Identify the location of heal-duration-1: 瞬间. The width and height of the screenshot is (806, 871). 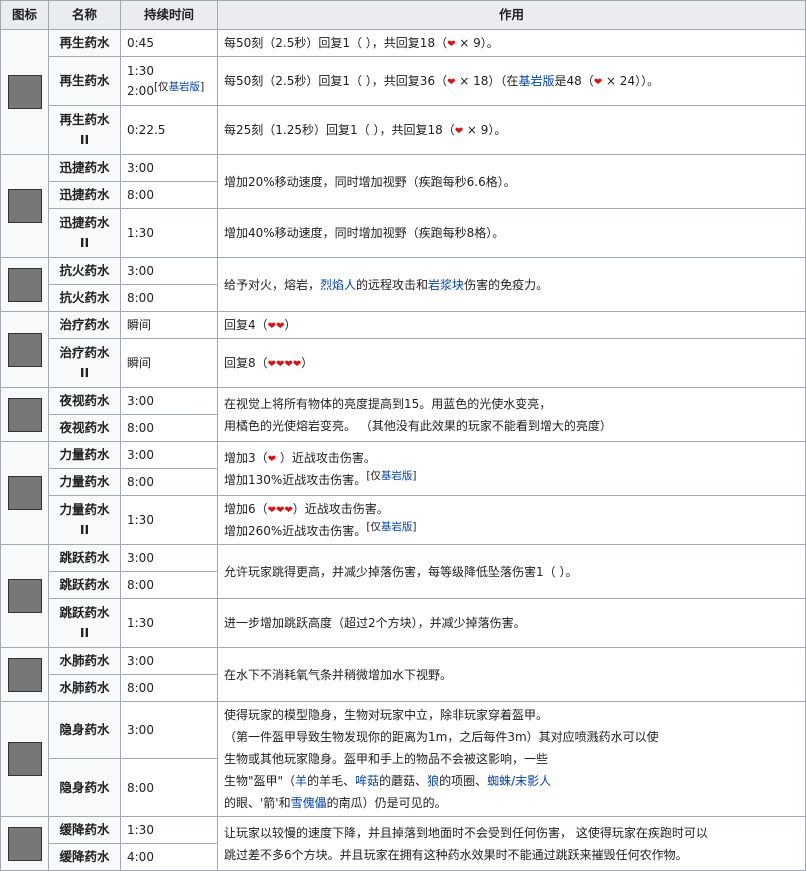
(169, 325).